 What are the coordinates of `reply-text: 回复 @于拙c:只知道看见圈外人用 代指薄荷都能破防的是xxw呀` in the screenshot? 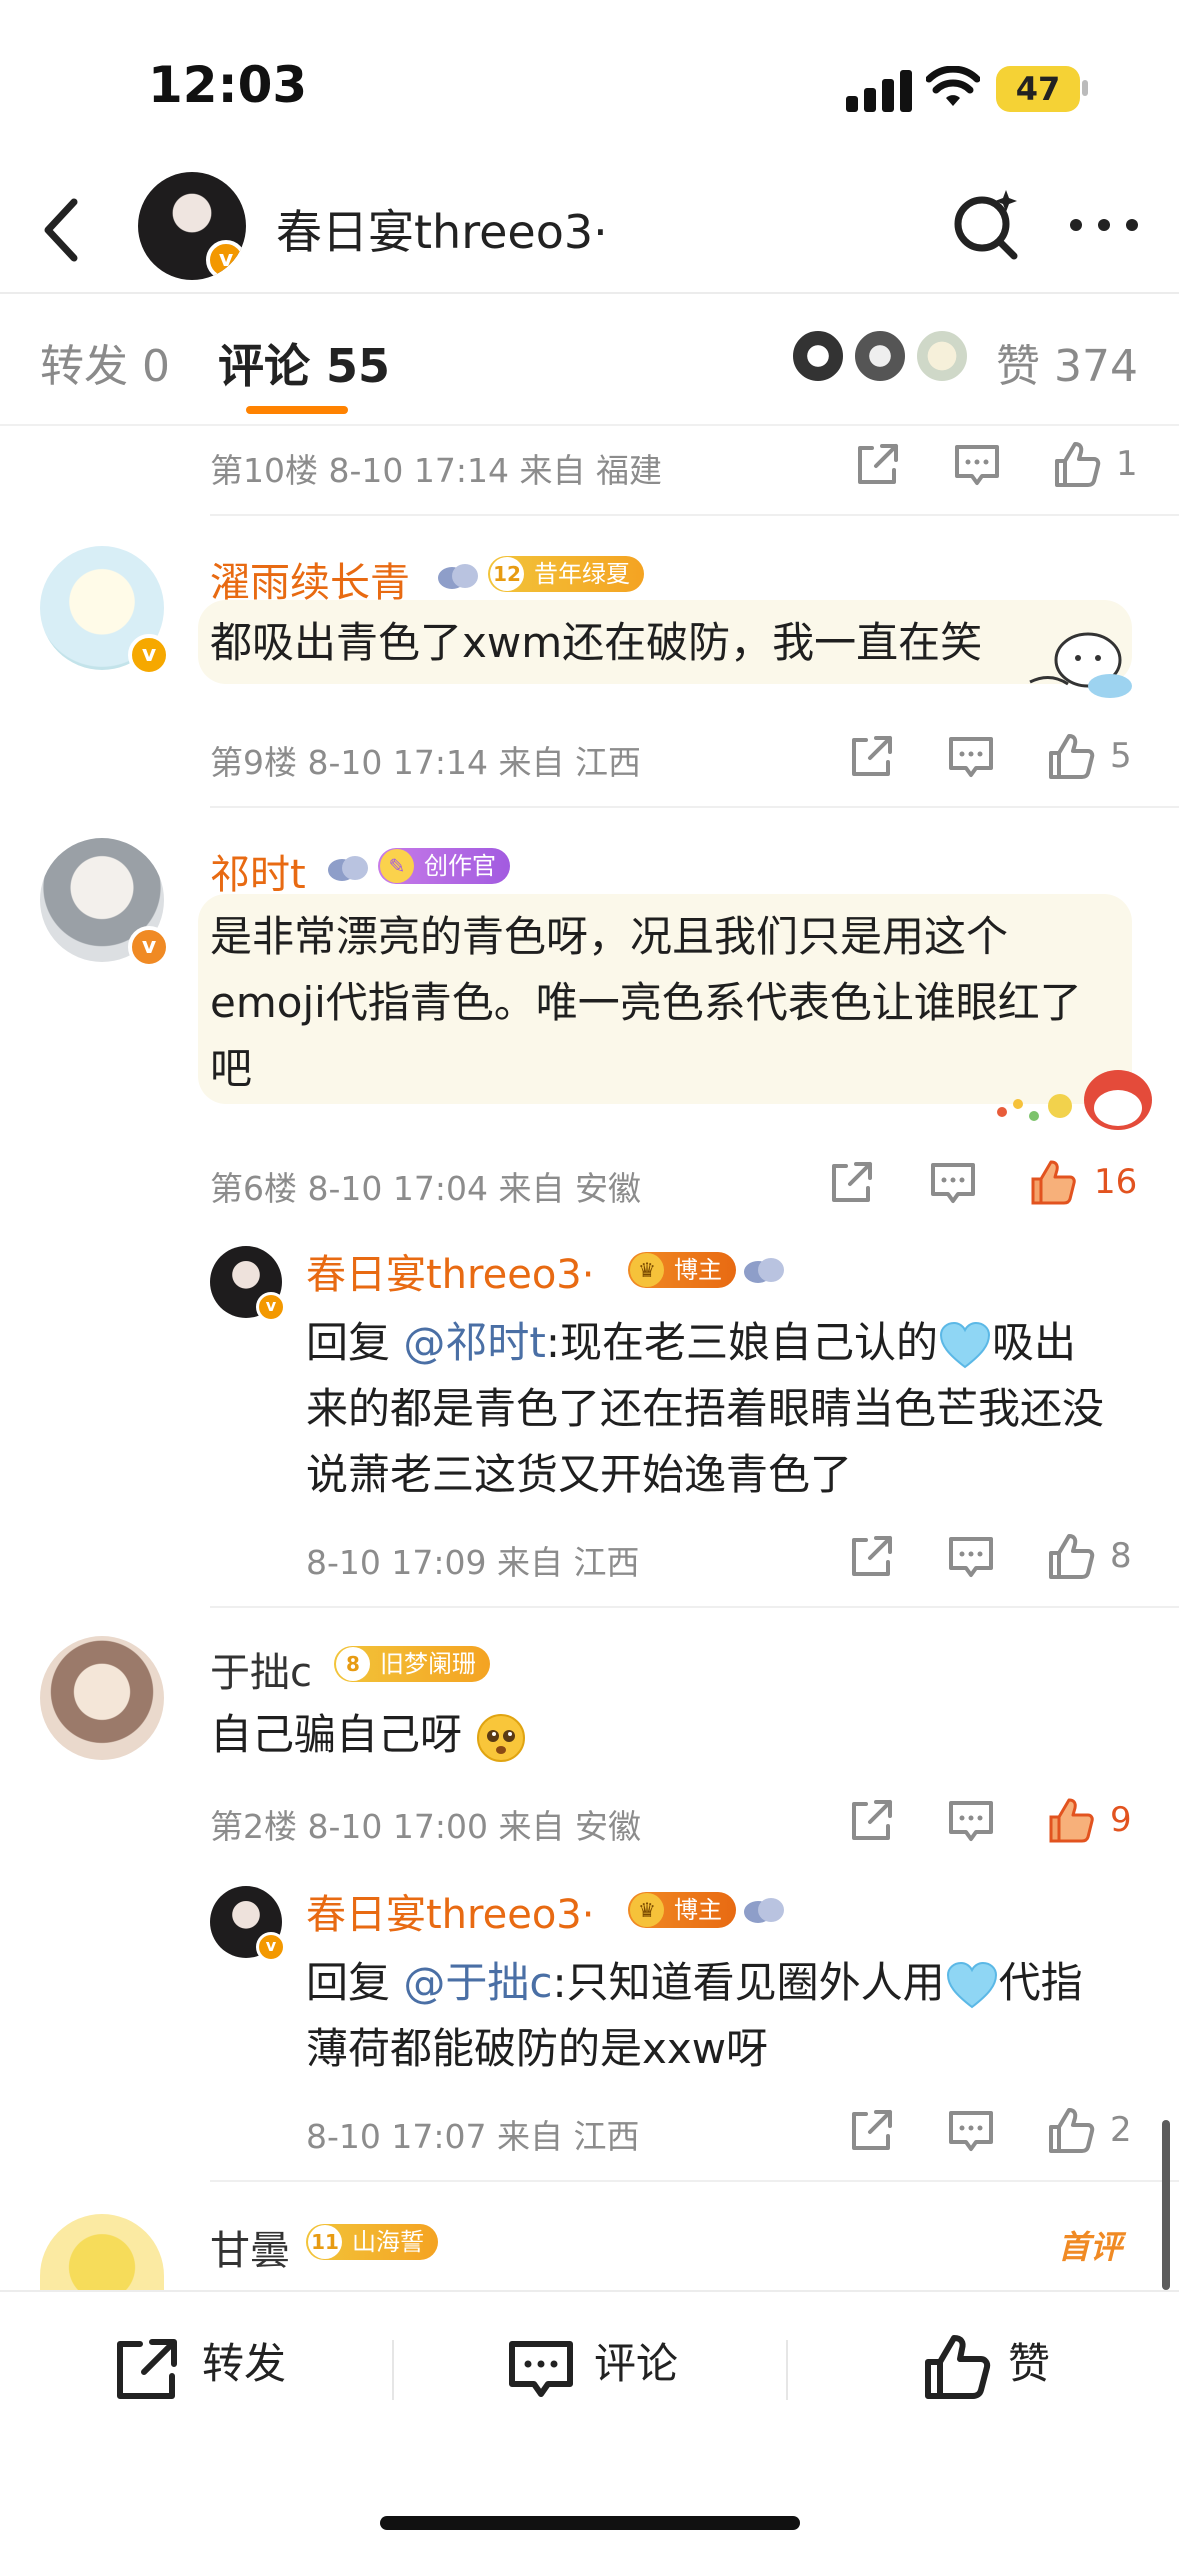 It's located at (709, 2016).